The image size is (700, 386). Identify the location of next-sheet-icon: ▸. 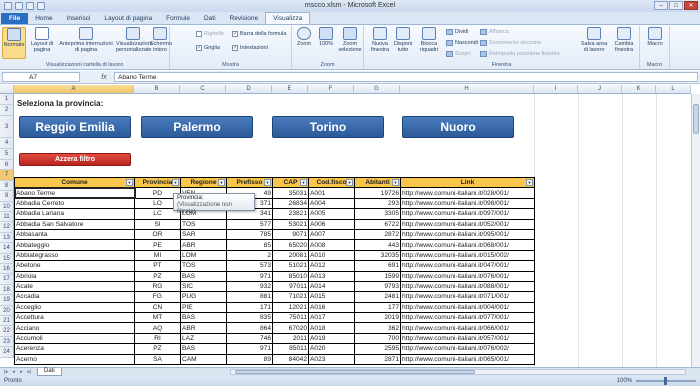
(21, 372).